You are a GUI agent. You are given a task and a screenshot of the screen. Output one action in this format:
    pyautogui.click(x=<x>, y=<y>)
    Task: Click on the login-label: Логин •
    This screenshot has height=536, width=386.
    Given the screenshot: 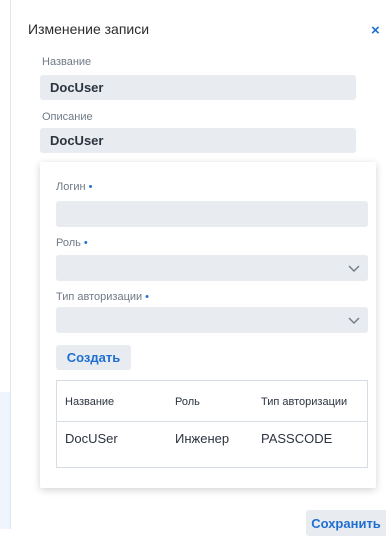 What is the action you would take?
    pyautogui.click(x=74, y=187)
    